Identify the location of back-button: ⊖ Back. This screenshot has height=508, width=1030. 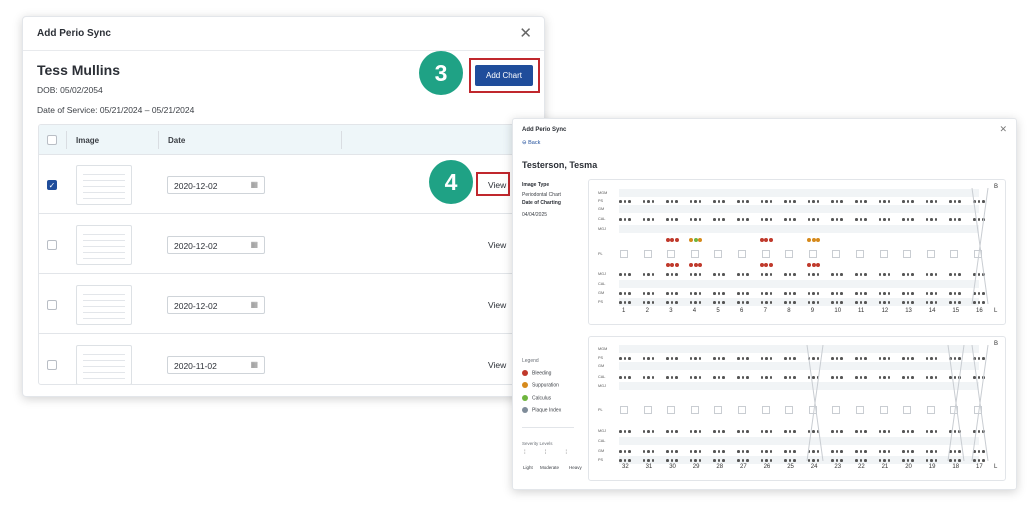
(531, 143).